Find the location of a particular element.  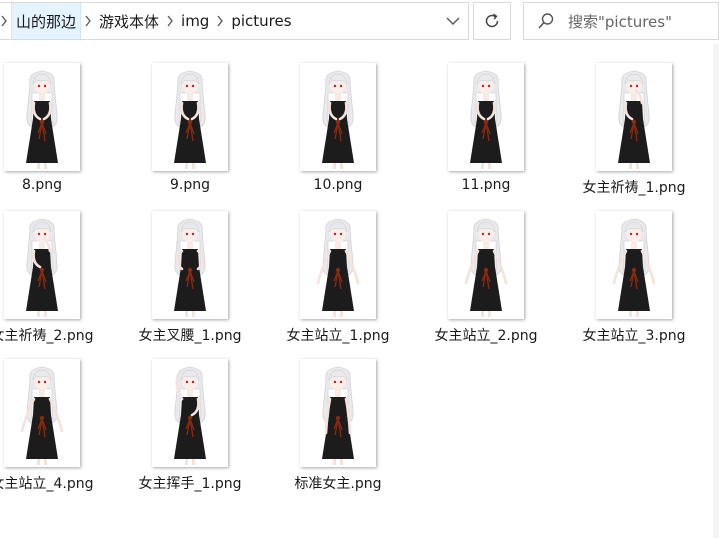

file-name: 10.png is located at coordinates (338, 185).